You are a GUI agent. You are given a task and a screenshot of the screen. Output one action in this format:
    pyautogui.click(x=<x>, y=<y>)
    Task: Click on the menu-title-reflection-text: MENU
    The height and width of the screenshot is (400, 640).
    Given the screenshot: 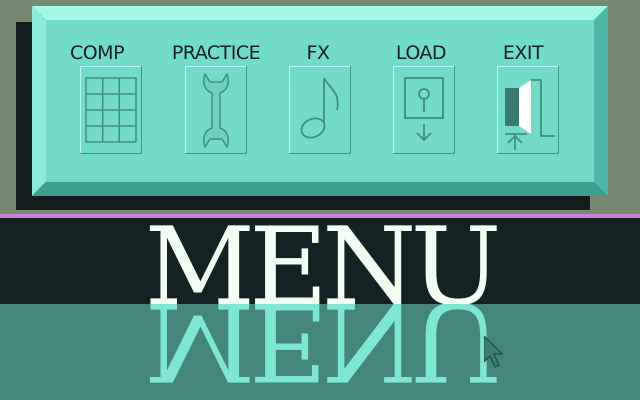 What is the action you would take?
    pyautogui.click(x=320, y=352)
    